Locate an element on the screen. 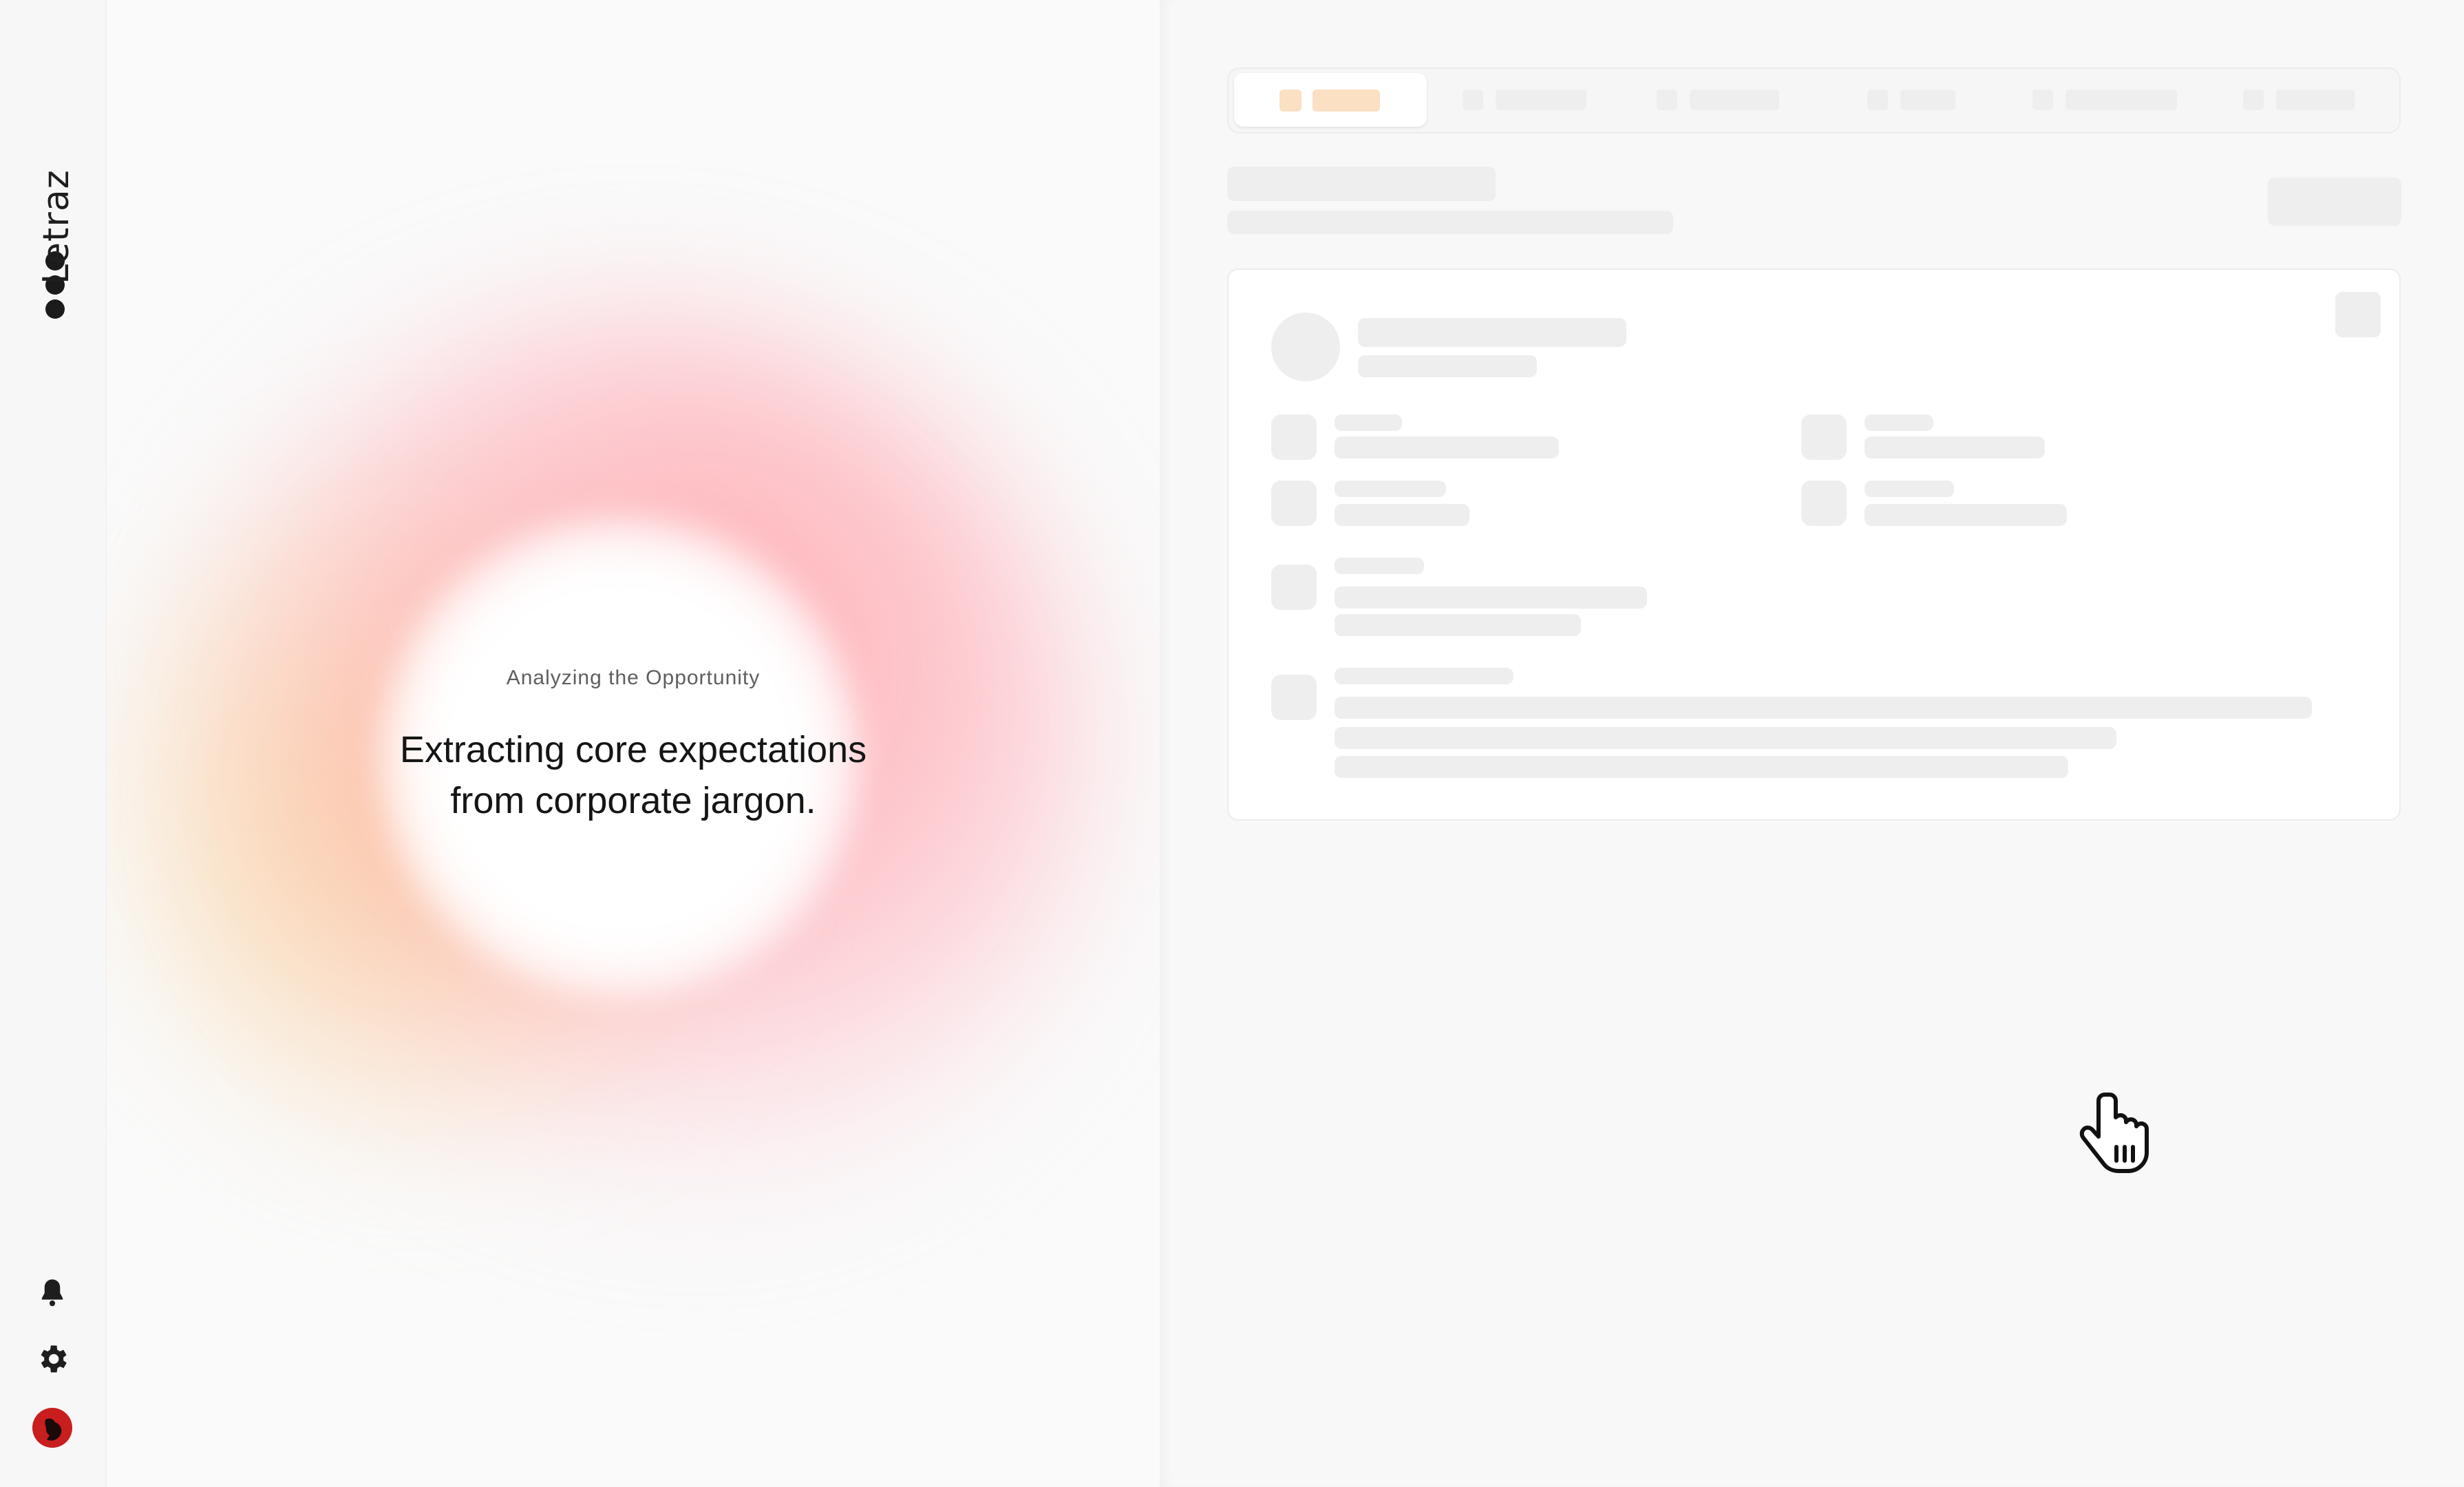 Image resolution: width=2464 pixels, height=1487 pixels. bell-icon is located at coordinates (52, 1293).